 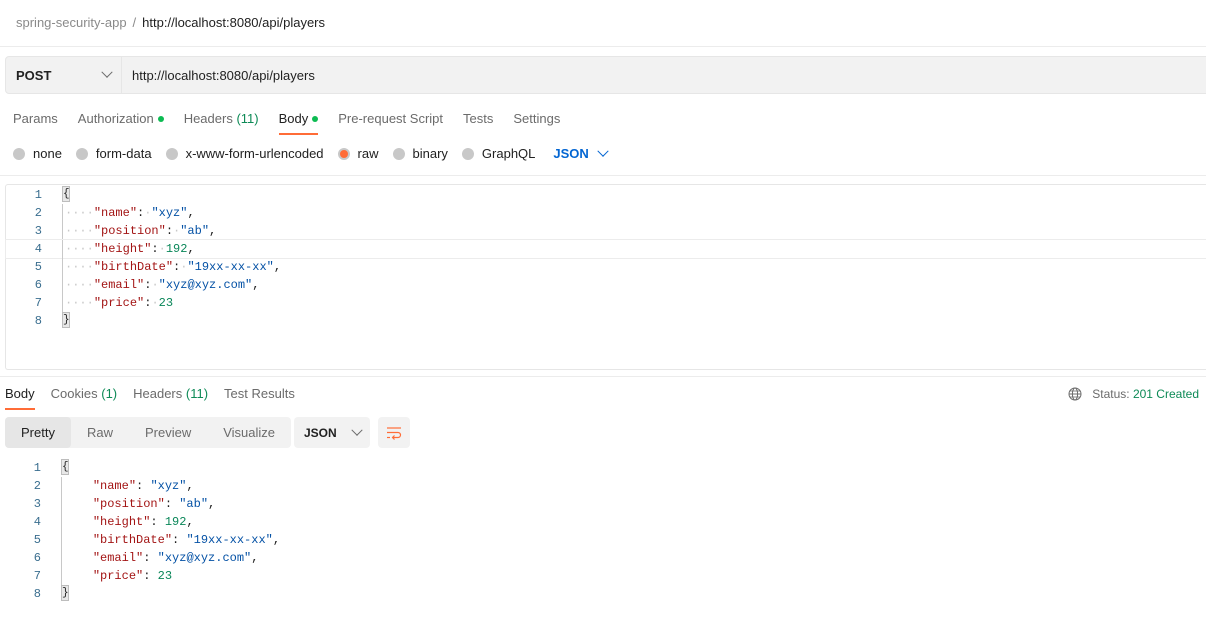 I want to click on line-content: ····"birthDate":·"19xx-xx-xx",, so click(x=171, y=267).